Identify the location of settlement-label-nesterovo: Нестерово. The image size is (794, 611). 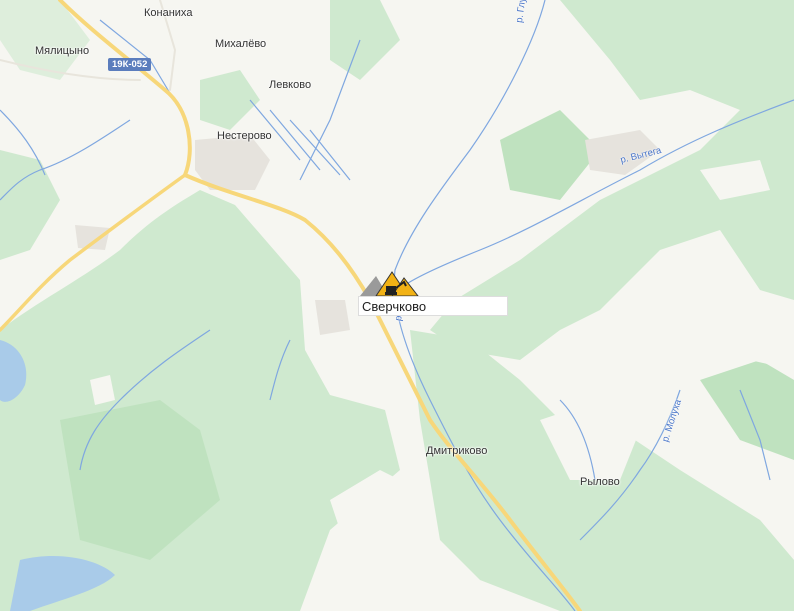
(244, 136).